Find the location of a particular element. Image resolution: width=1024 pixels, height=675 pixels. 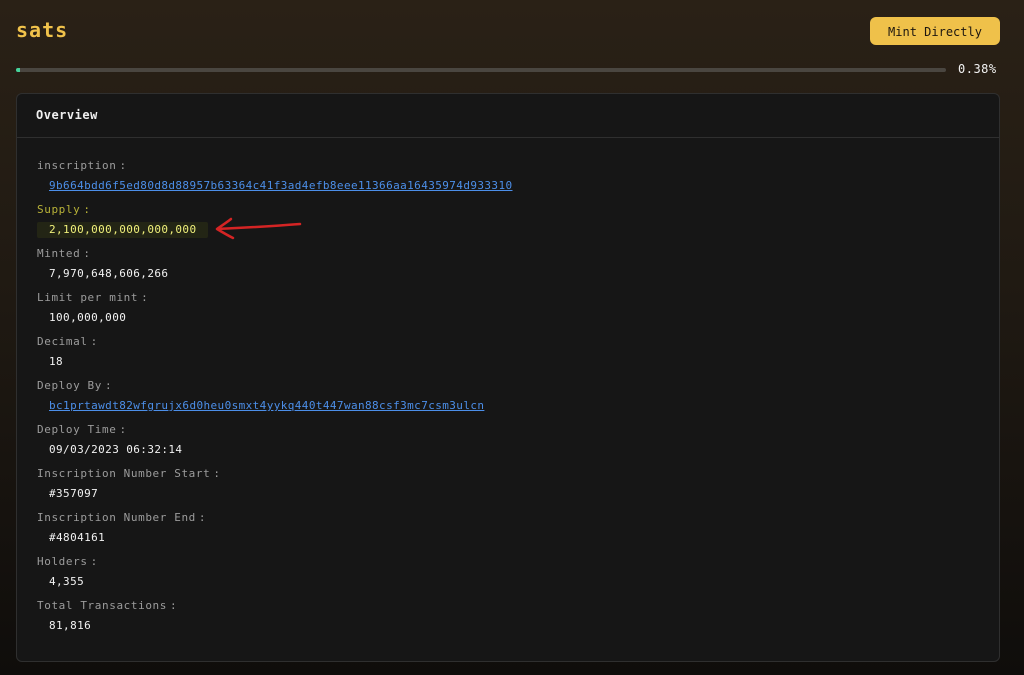

mint-progress-fill is located at coordinates (18, 70).